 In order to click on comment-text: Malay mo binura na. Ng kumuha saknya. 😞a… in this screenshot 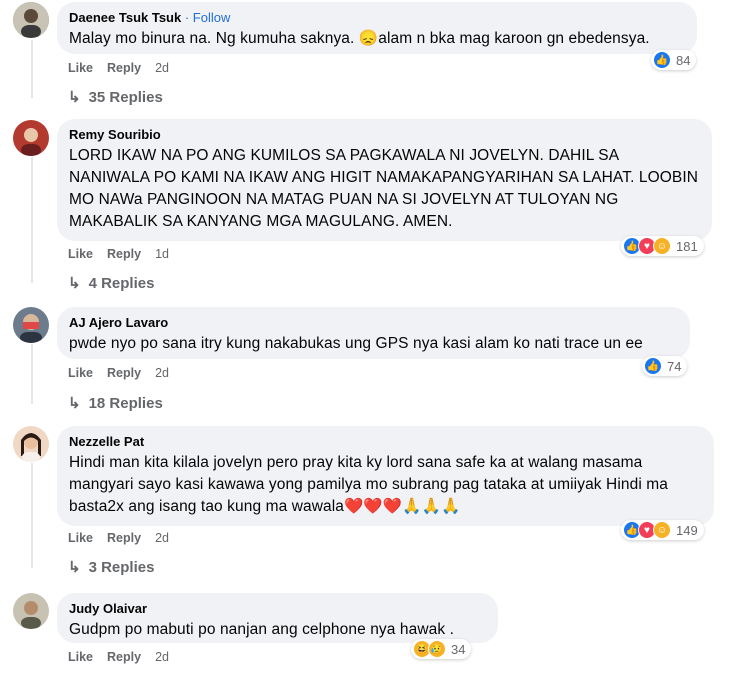, I will do `click(359, 38)`.